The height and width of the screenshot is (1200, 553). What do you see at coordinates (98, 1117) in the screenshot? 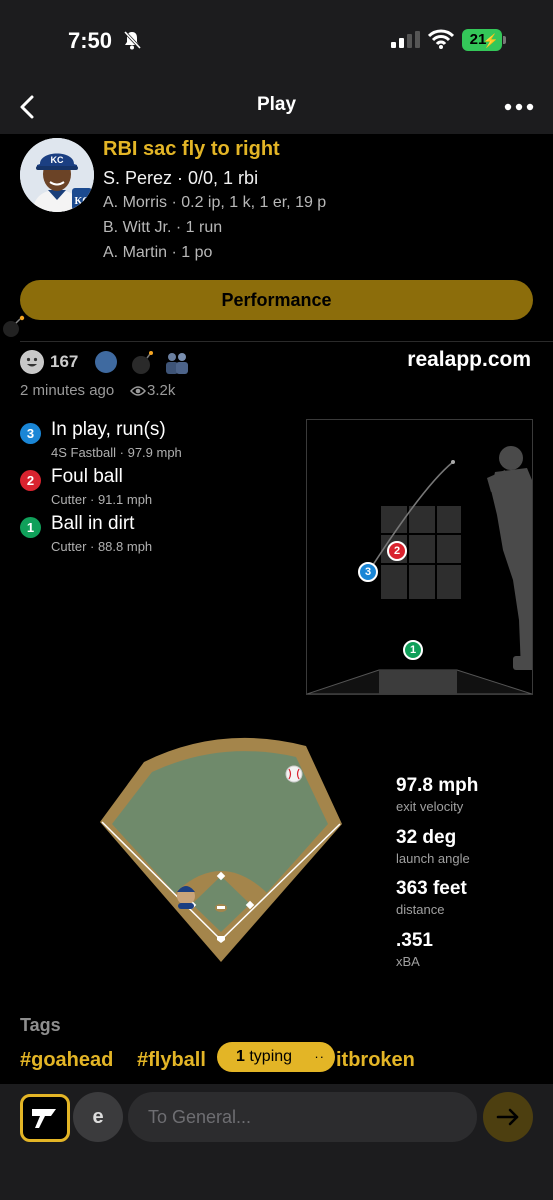
I see `user-avatar-button: e` at bounding box center [98, 1117].